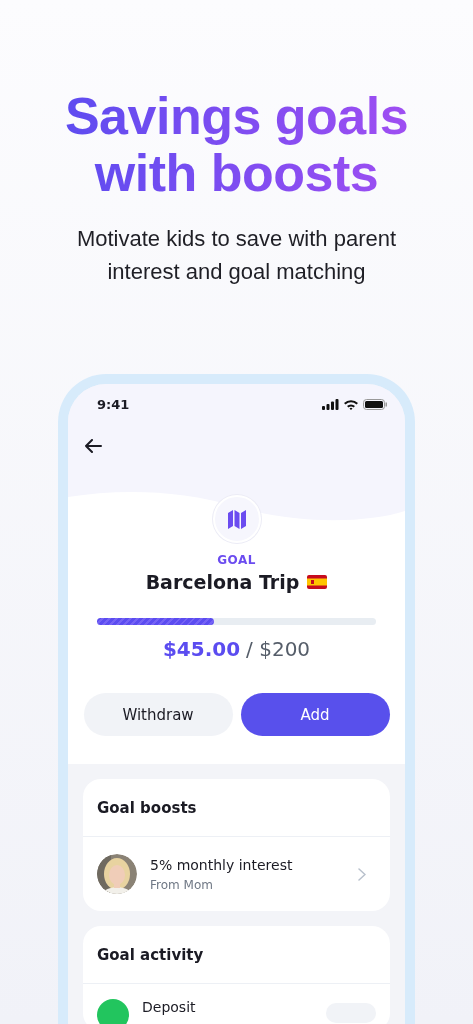 The height and width of the screenshot is (1024, 473). What do you see at coordinates (236, 808) in the screenshot?
I see `card-title: Goal boosts` at bounding box center [236, 808].